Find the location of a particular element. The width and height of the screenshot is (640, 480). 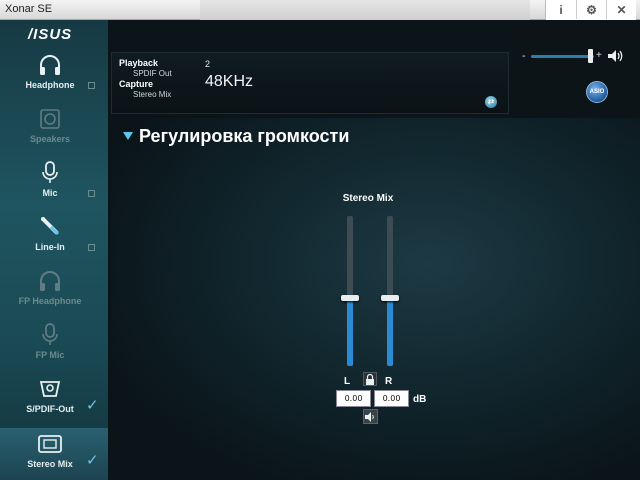

sample-rate: 48KHz is located at coordinates (229, 81).